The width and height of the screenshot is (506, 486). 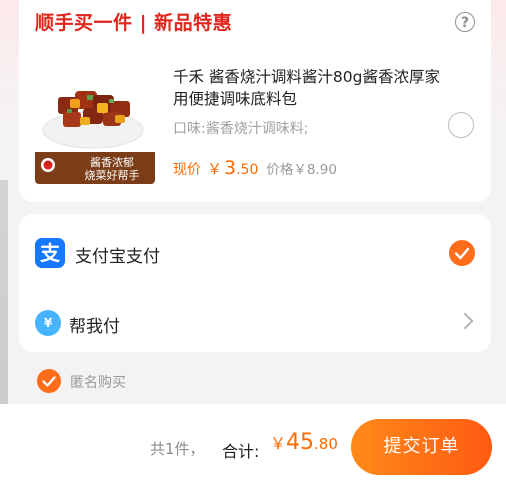 I want to click on product-image: 酱香浓郁 烧菜好帮手, so click(x=95, y=124).